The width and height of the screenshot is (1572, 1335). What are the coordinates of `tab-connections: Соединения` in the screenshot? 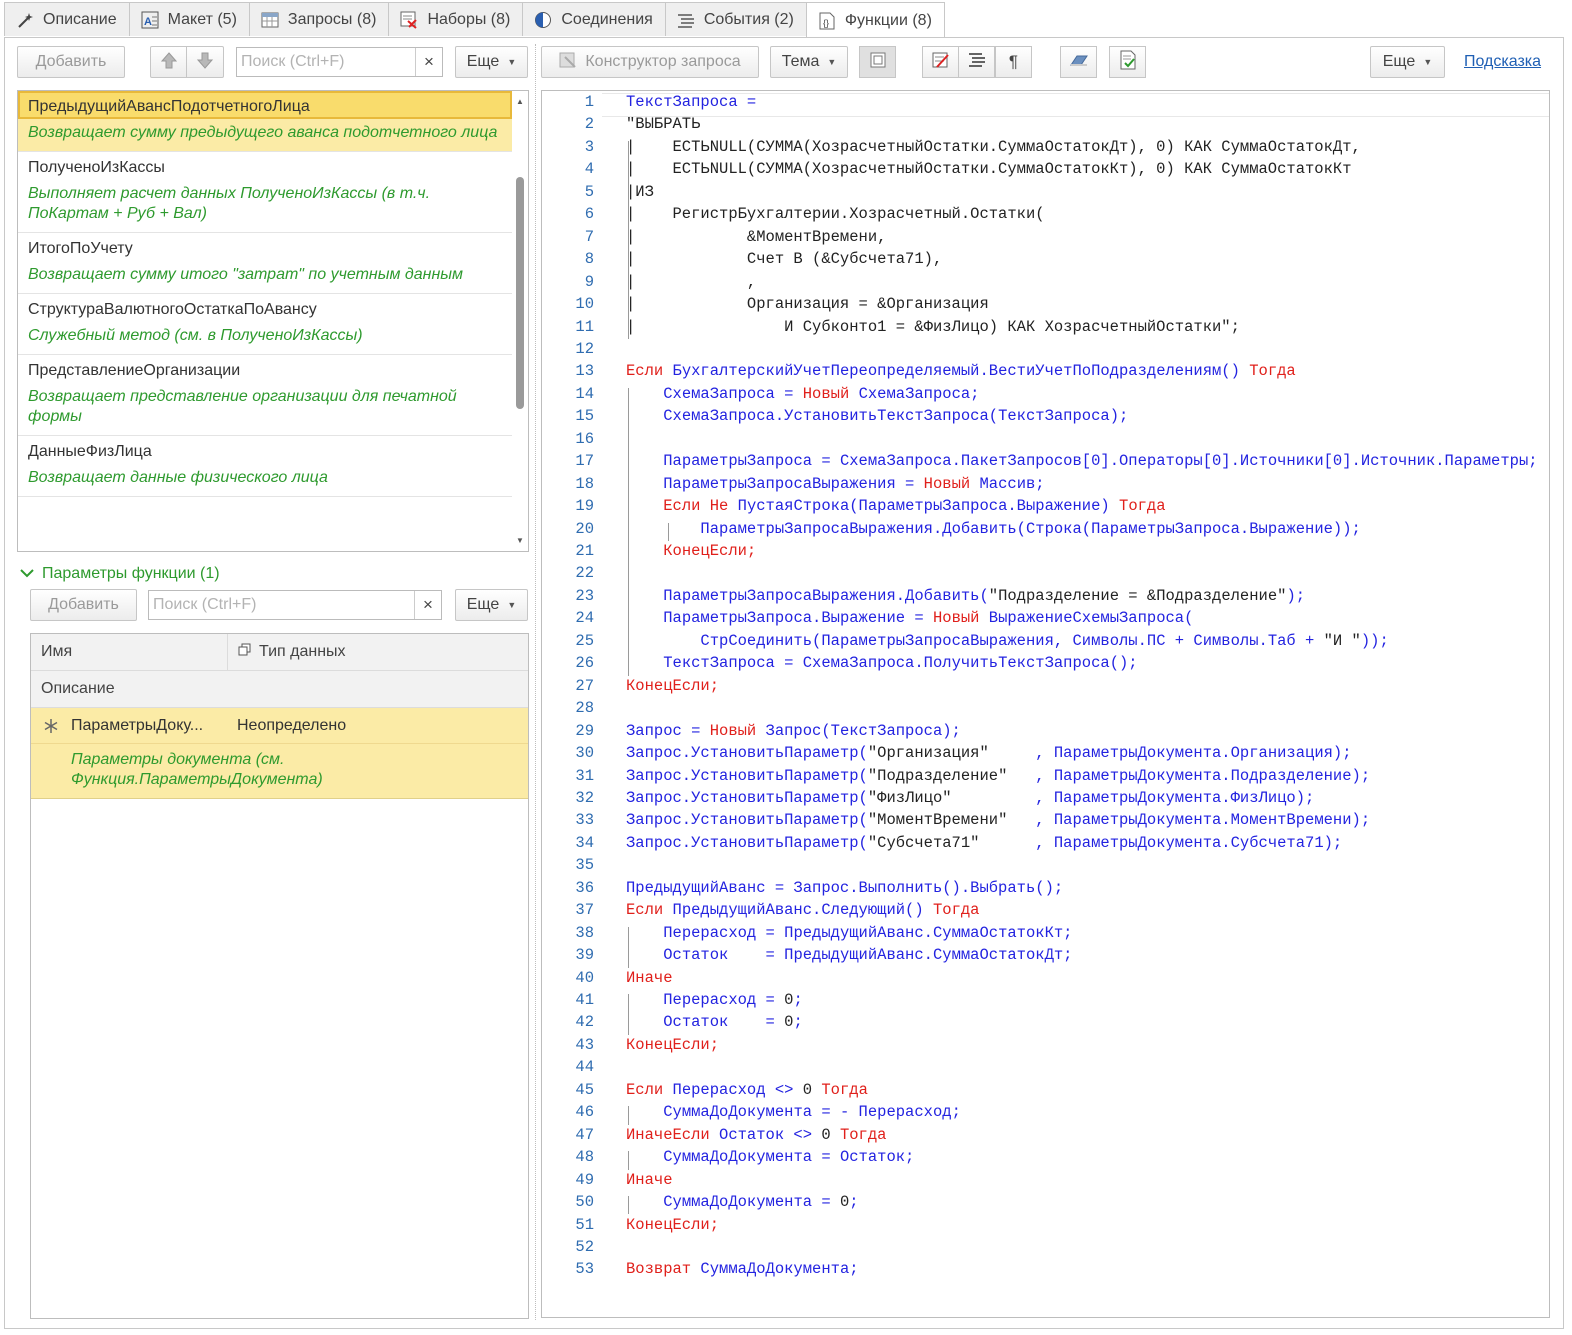 It's located at (594, 19).